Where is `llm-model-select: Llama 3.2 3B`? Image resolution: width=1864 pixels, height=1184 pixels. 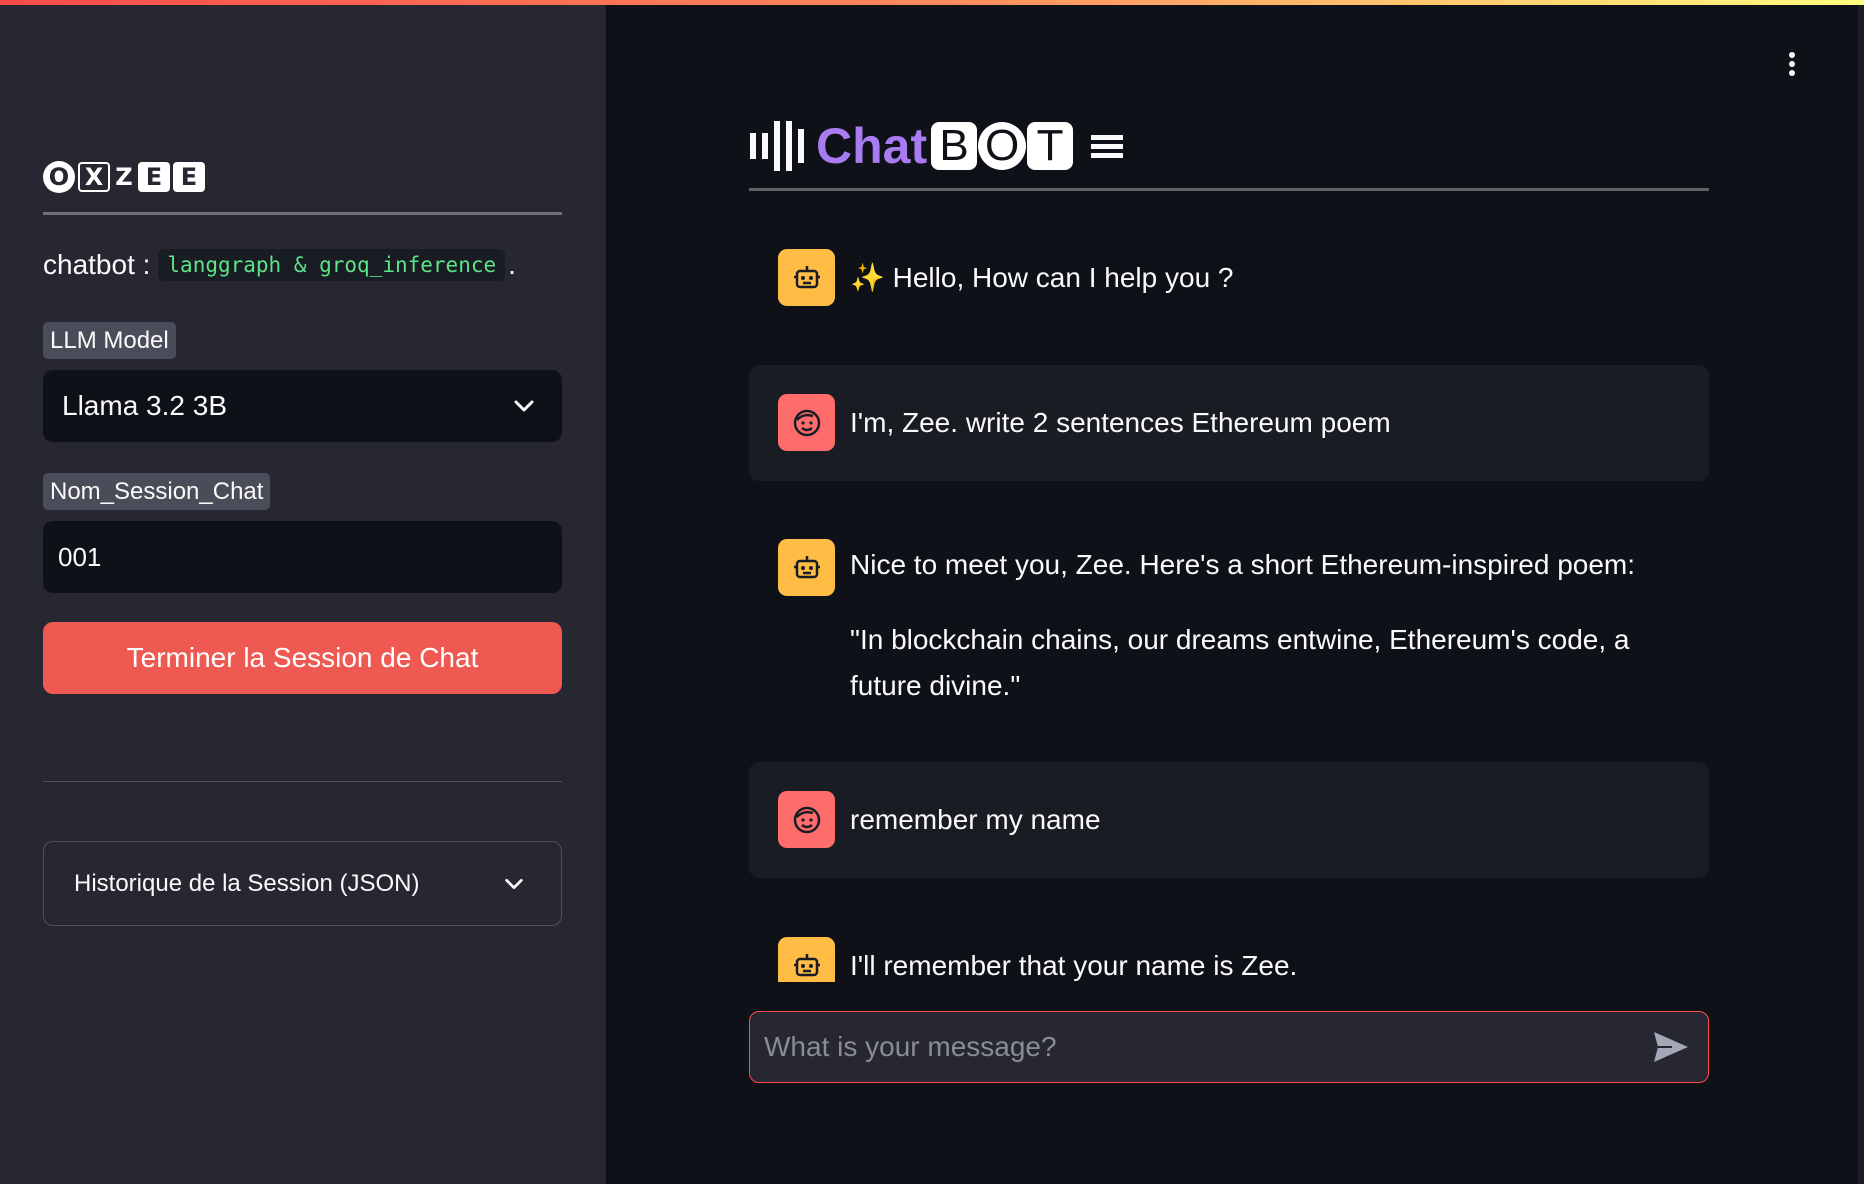 llm-model-select: Llama 3.2 3B is located at coordinates (302, 406).